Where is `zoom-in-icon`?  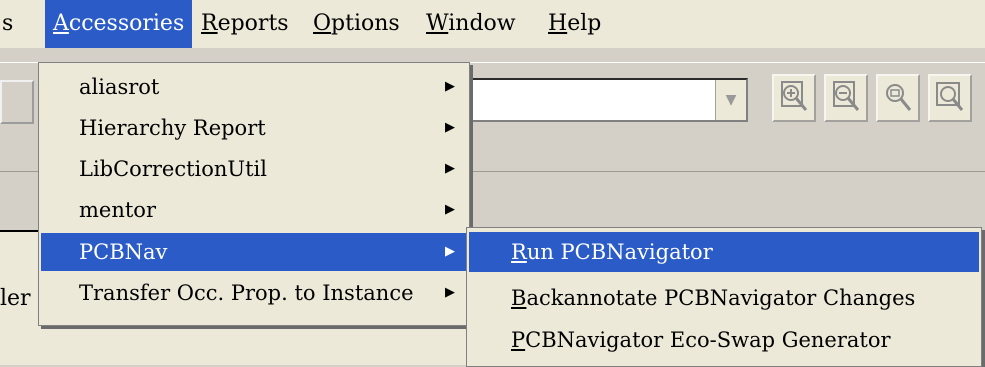
zoom-in-icon is located at coordinates (794, 96).